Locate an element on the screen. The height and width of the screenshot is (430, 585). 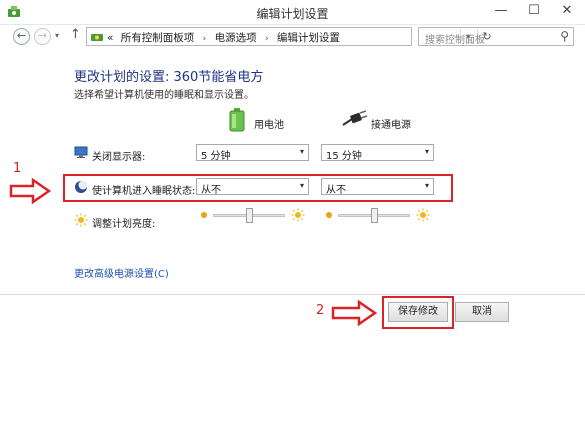
breadcrumb-chevron-icon: « is located at coordinates (110, 38).